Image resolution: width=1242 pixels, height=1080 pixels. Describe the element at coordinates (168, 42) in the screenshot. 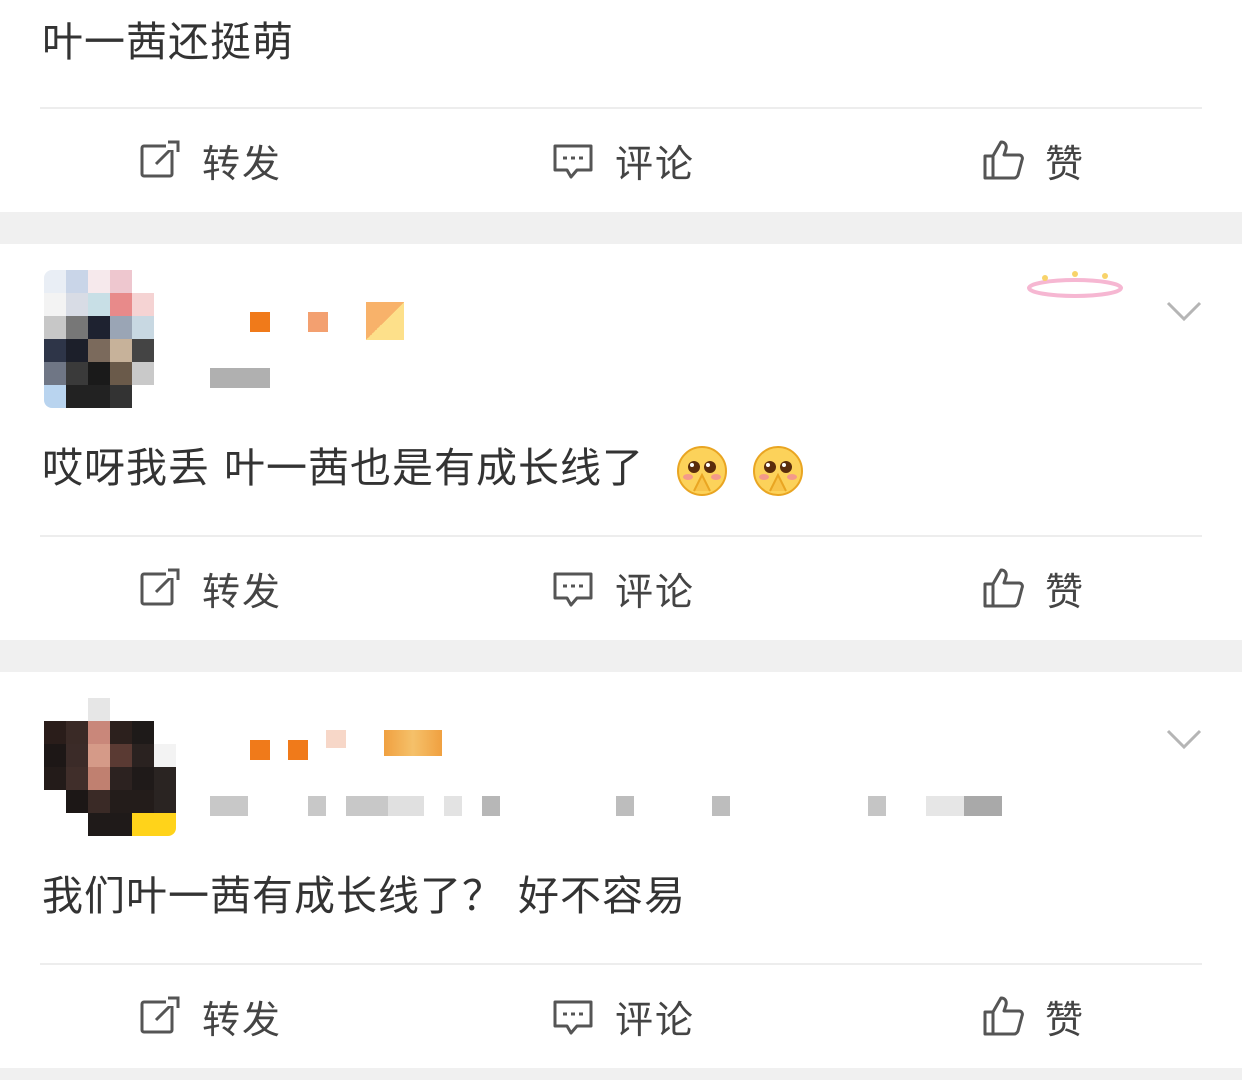

I see `post-text: 叶一茜还挺萌` at that location.